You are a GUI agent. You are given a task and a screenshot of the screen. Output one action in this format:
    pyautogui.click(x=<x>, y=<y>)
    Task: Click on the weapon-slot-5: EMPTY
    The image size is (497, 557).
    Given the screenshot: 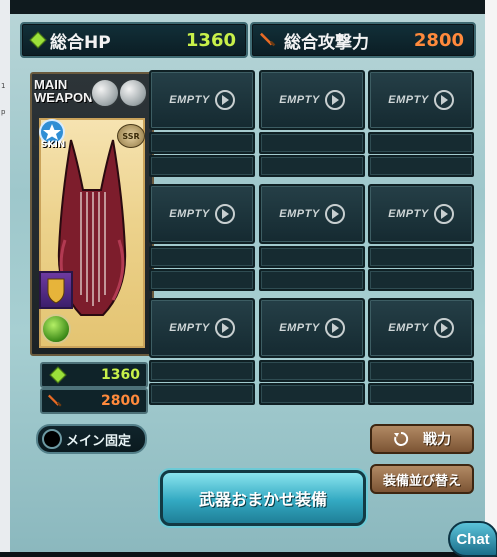 What is the action you would take?
    pyautogui.click(x=312, y=214)
    